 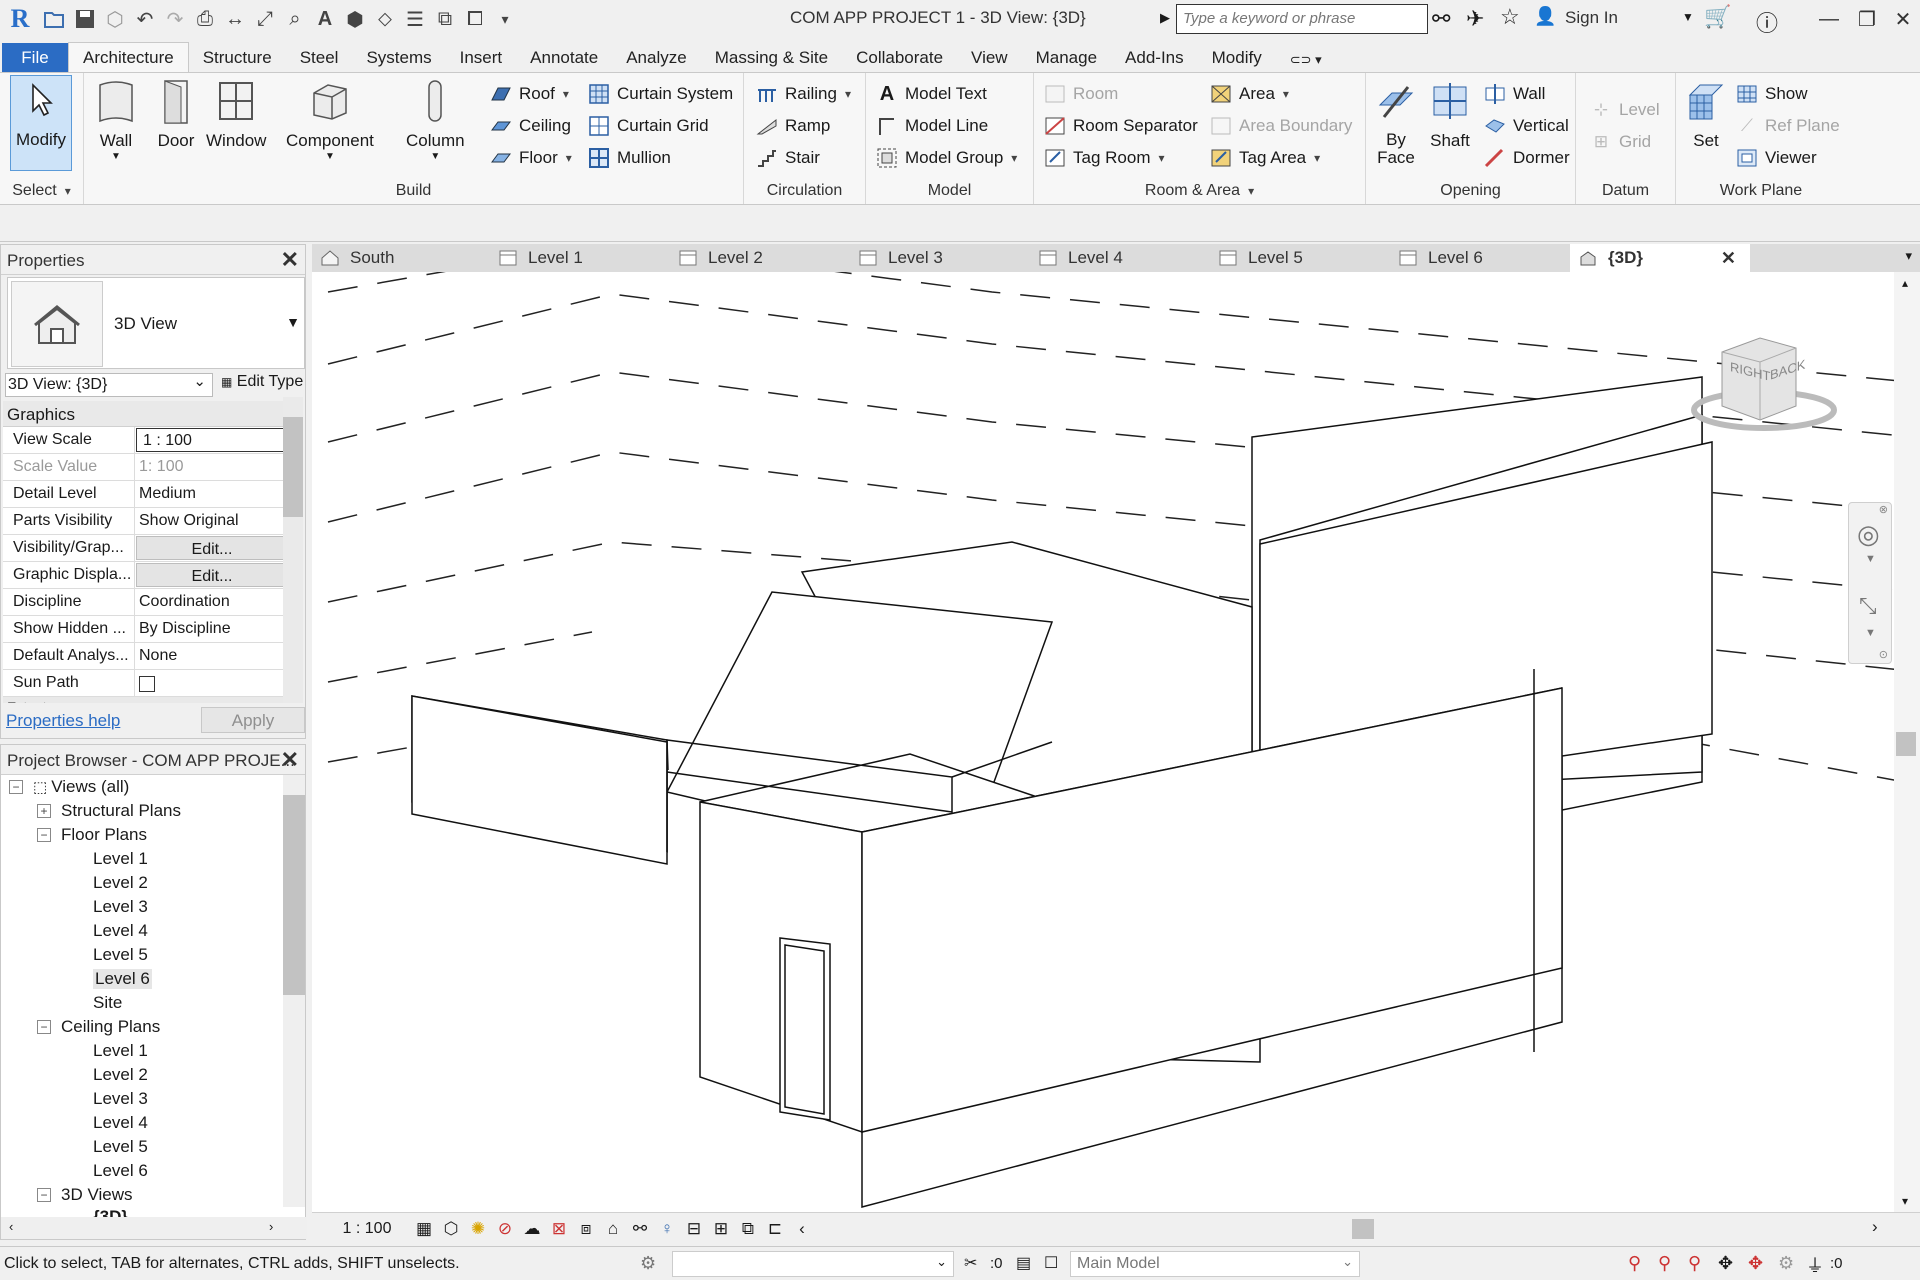 I want to click on expand-icon: +, so click(x=44, y=811).